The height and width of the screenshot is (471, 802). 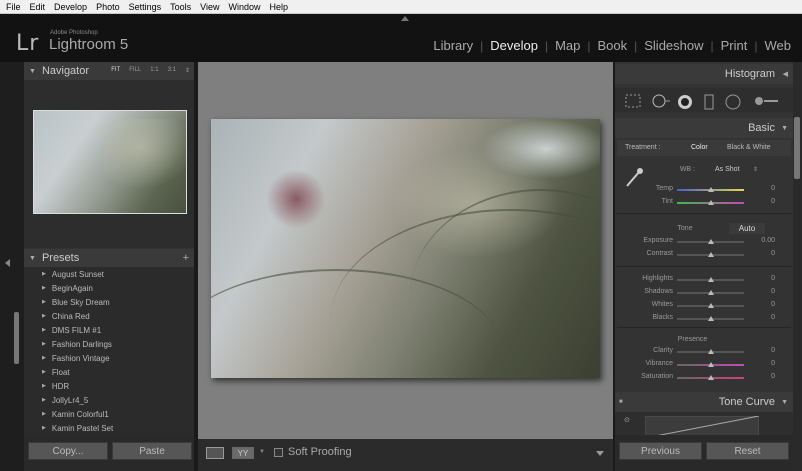 I want to click on collapse-left-panel-icon, so click(x=7, y=263).